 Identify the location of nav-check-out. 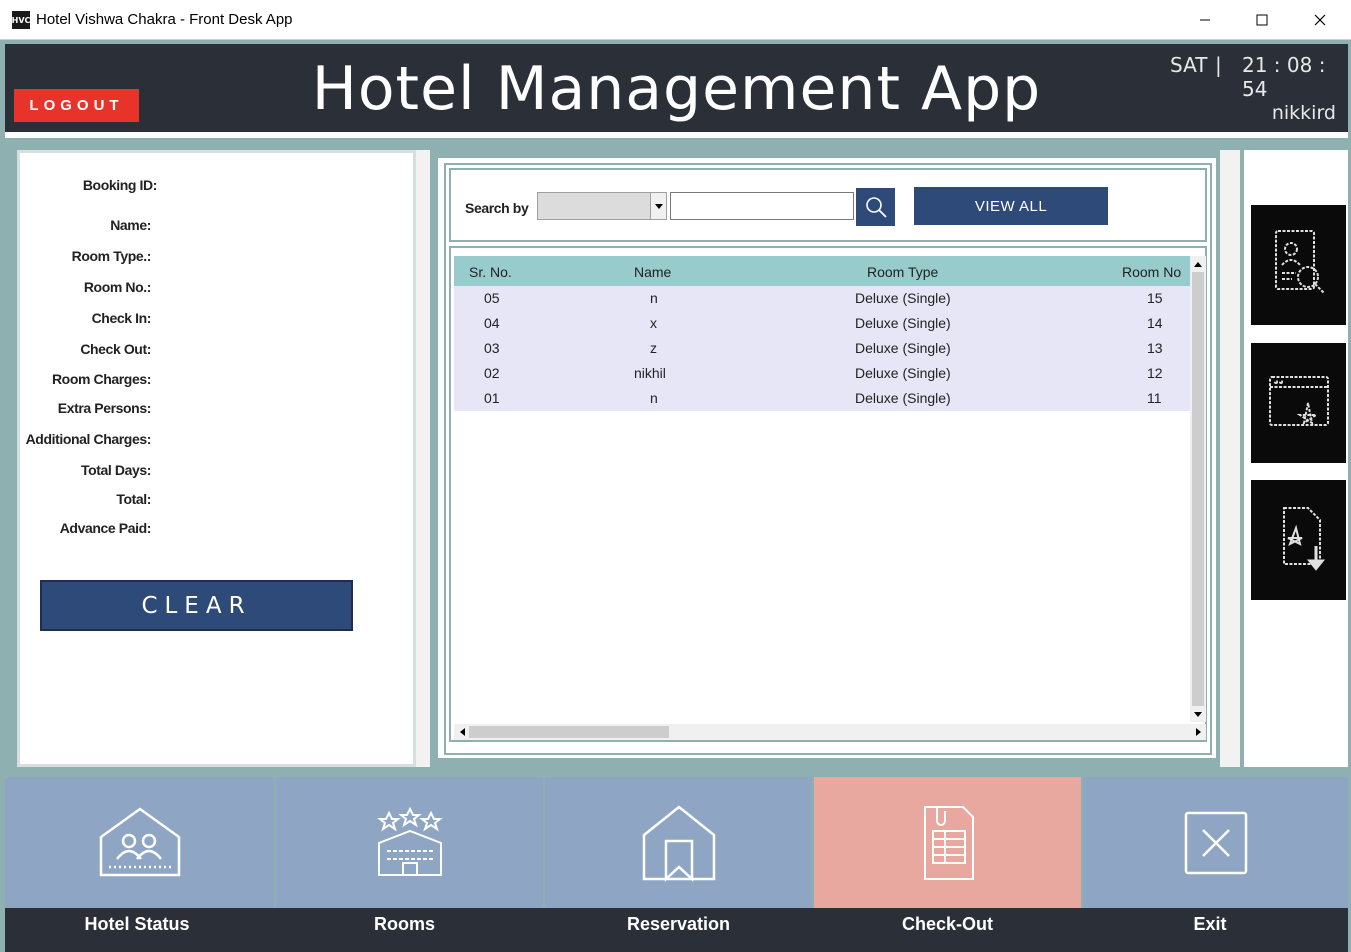
(947, 842).